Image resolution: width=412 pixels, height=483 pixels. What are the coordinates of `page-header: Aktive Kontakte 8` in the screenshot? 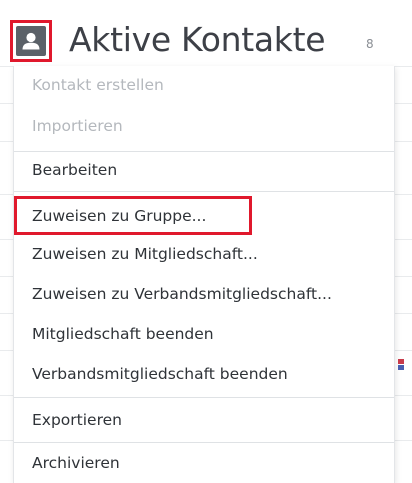 It's located at (206, 33).